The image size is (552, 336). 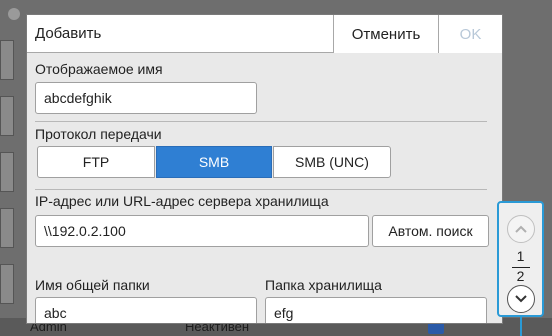 I want to click on current-page: 1, so click(x=520, y=256).